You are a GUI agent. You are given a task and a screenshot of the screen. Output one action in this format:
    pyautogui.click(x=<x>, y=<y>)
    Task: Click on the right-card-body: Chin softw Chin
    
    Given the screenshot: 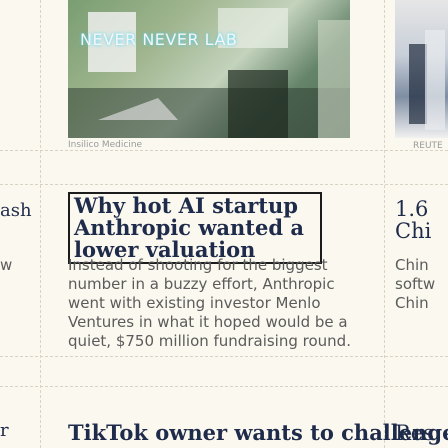 What is the action you would take?
    pyautogui.click(x=415, y=284)
    